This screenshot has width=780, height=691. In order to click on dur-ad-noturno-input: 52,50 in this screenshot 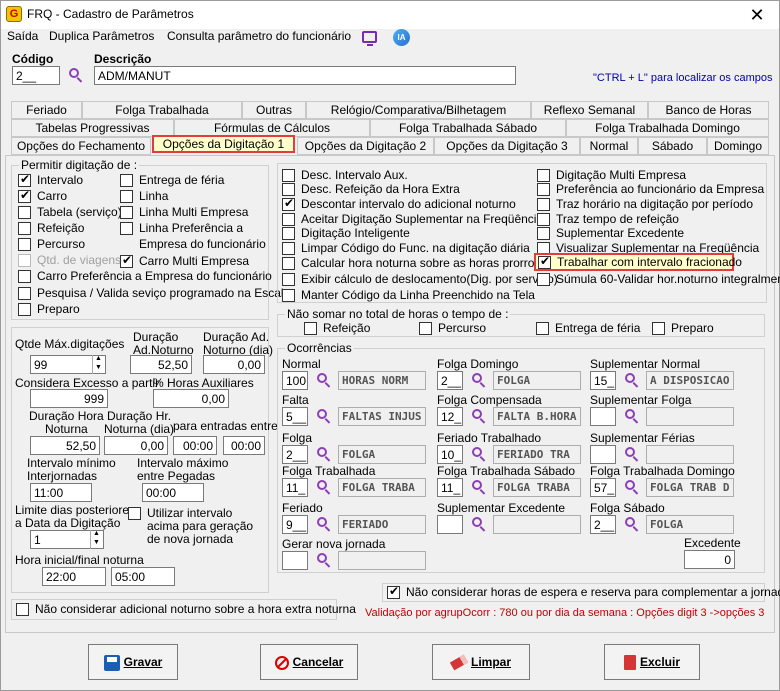, I will do `click(161, 364)`.